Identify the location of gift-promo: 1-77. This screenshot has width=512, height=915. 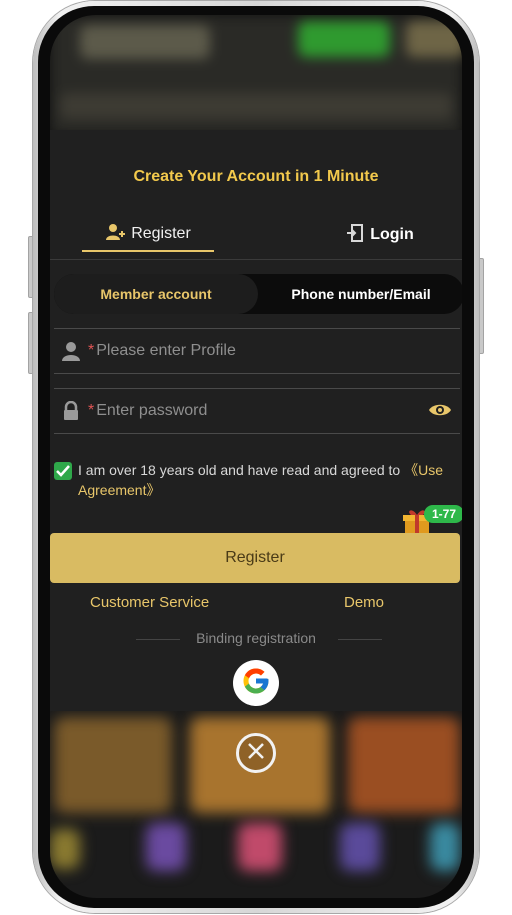
(432, 520).